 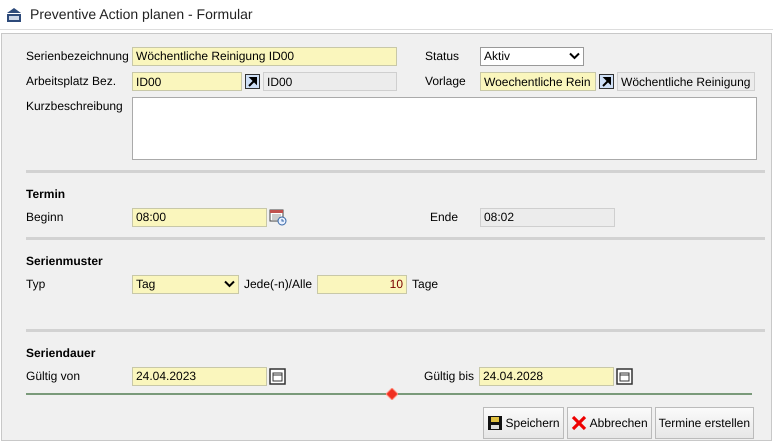 What do you see at coordinates (71, 81) in the screenshot?
I see `field-label: Arbeitsplatz Bez.` at bounding box center [71, 81].